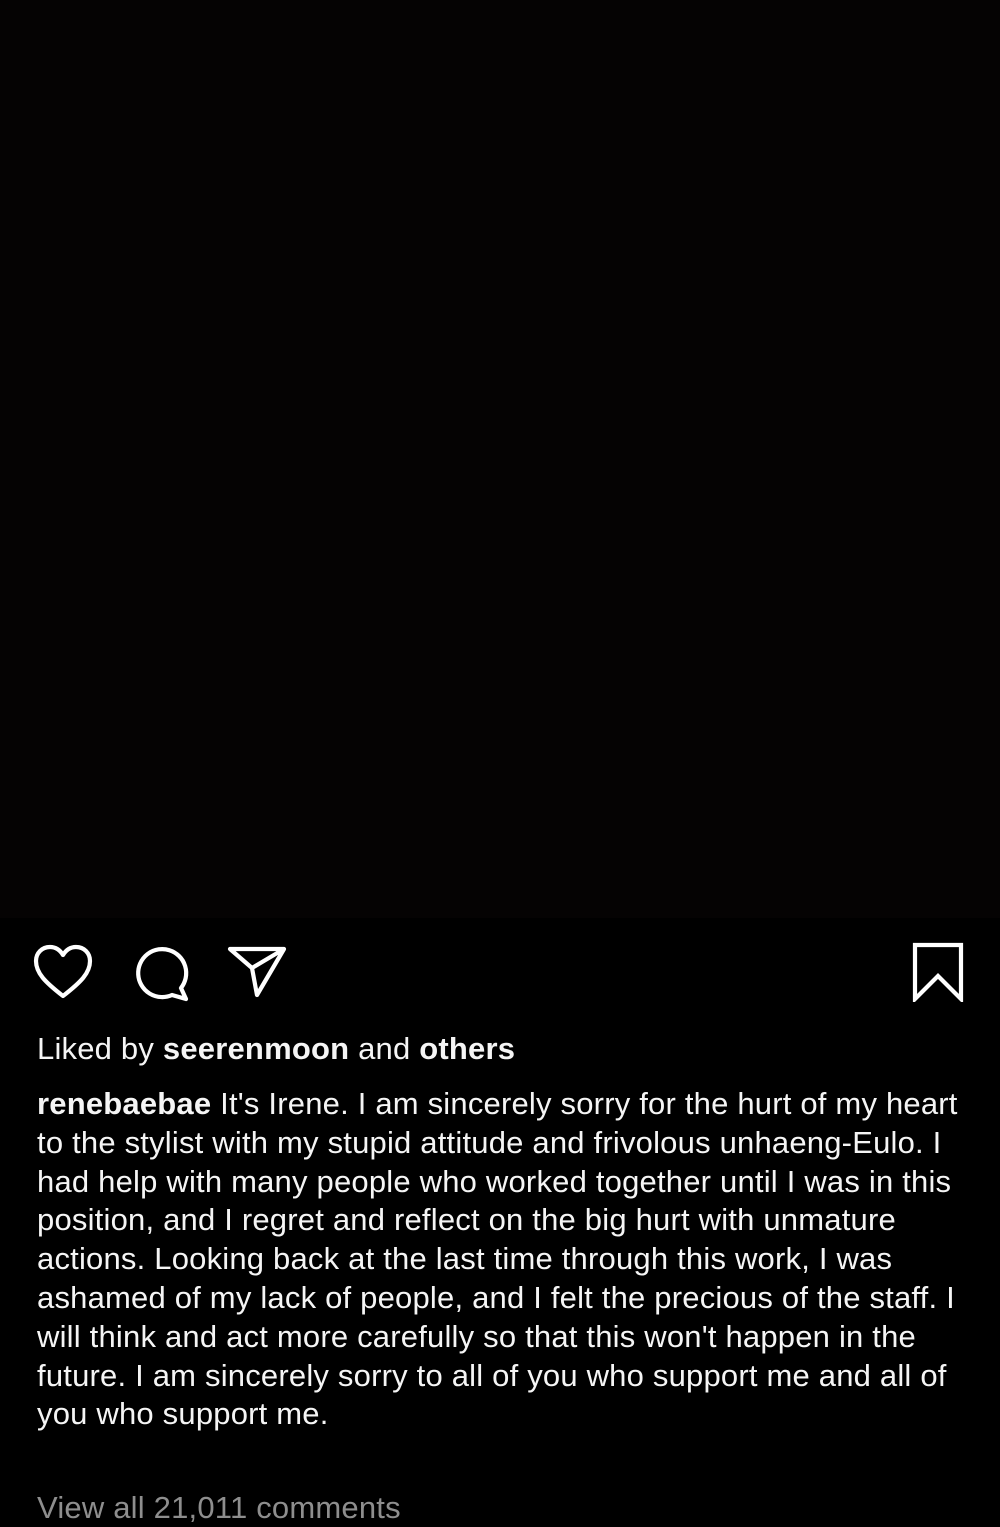  Describe the element at coordinates (219, 1508) in the screenshot. I see `view-all-comments-link: View all 21,011 comments` at that location.